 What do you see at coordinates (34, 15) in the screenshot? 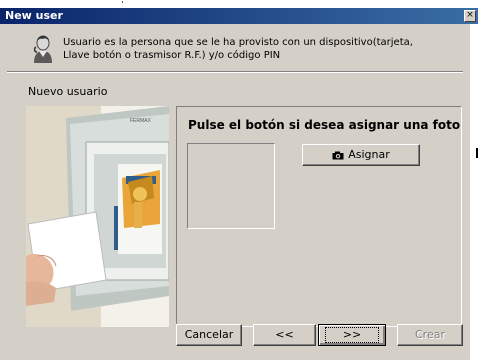
I see `window-title: New user` at bounding box center [34, 15].